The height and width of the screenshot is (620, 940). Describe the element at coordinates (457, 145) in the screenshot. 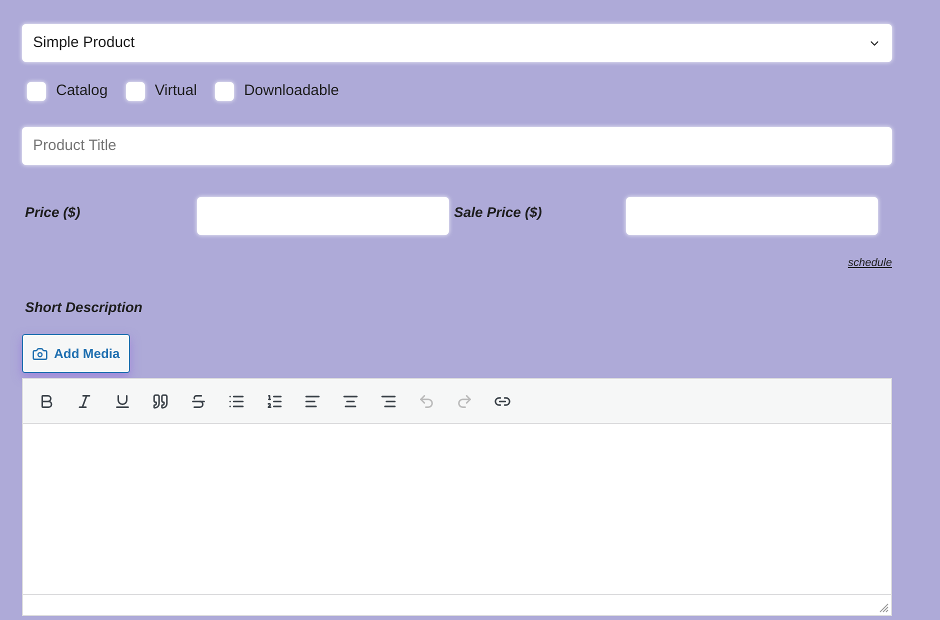

I see `product-title-field: Product Title` at that location.